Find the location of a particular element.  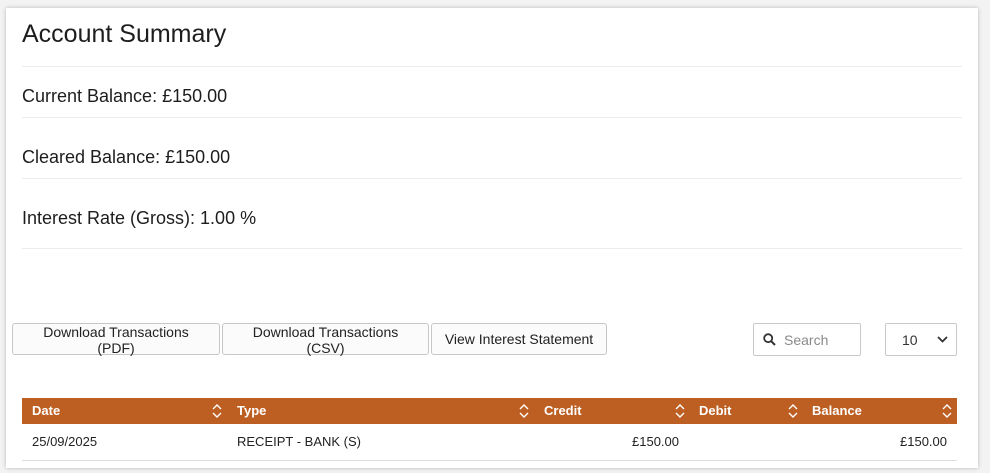

current-balance: Current Balance: £150.00 is located at coordinates (125, 96).